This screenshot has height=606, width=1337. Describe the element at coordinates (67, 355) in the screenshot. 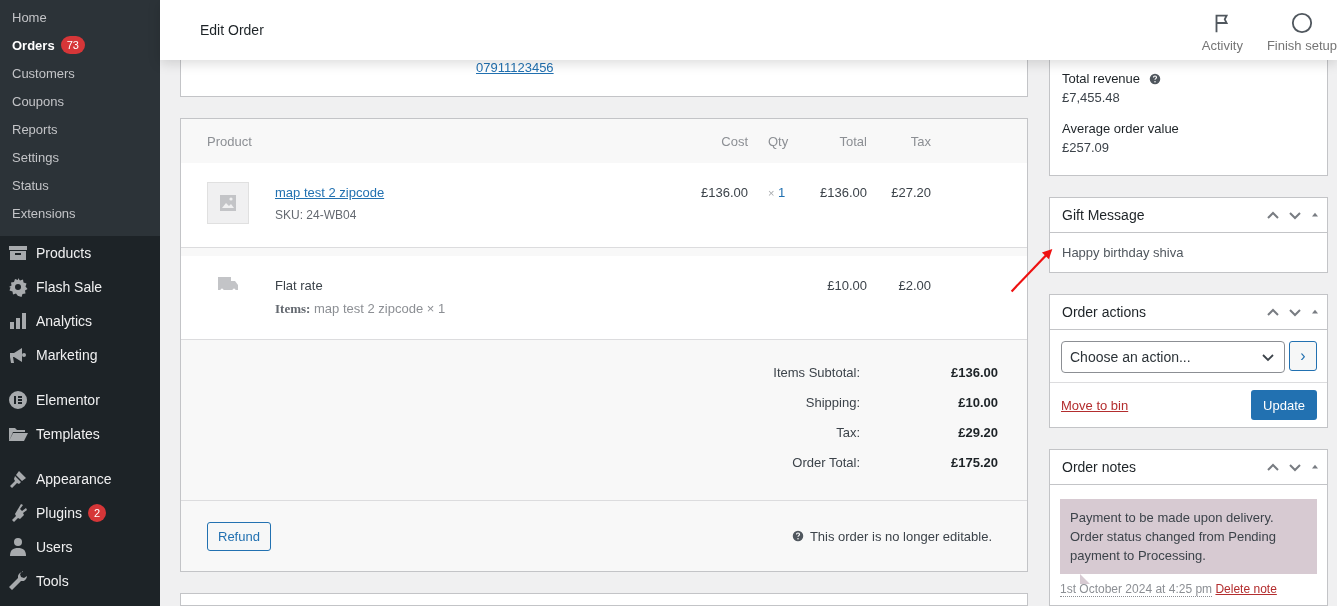

I see `menu-label: Marketing` at that location.